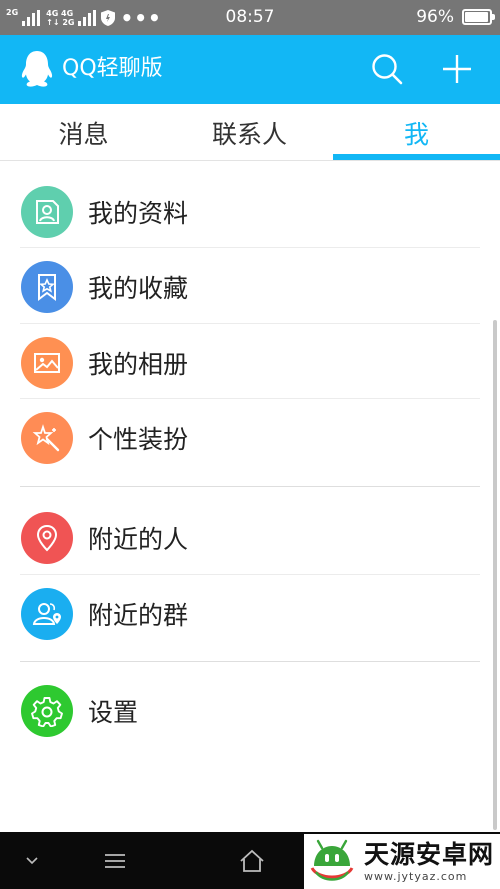  I want to click on watermark-title: 天源安卓网, so click(429, 854).